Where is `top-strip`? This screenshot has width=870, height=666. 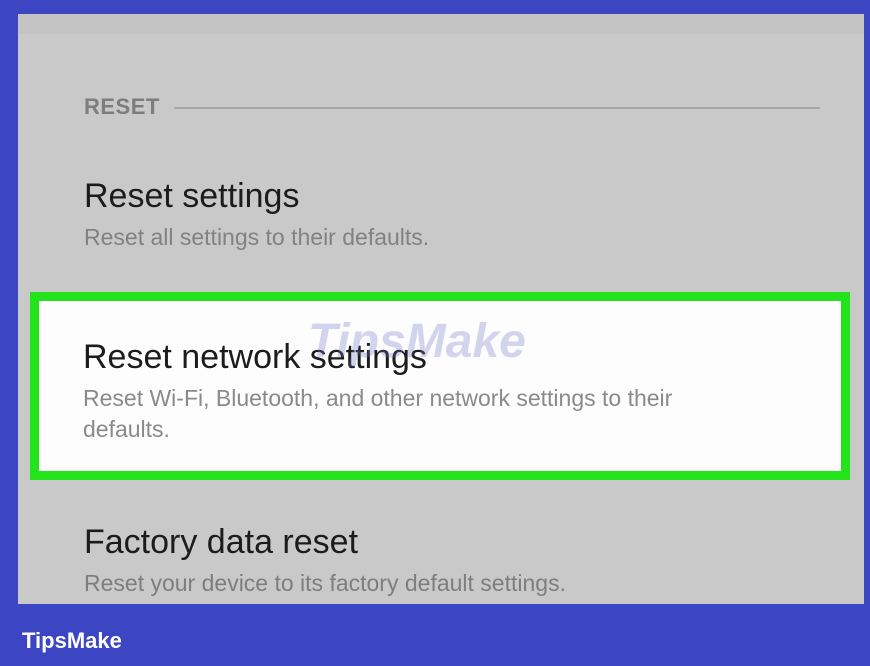 top-strip is located at coordinates (441, 24).